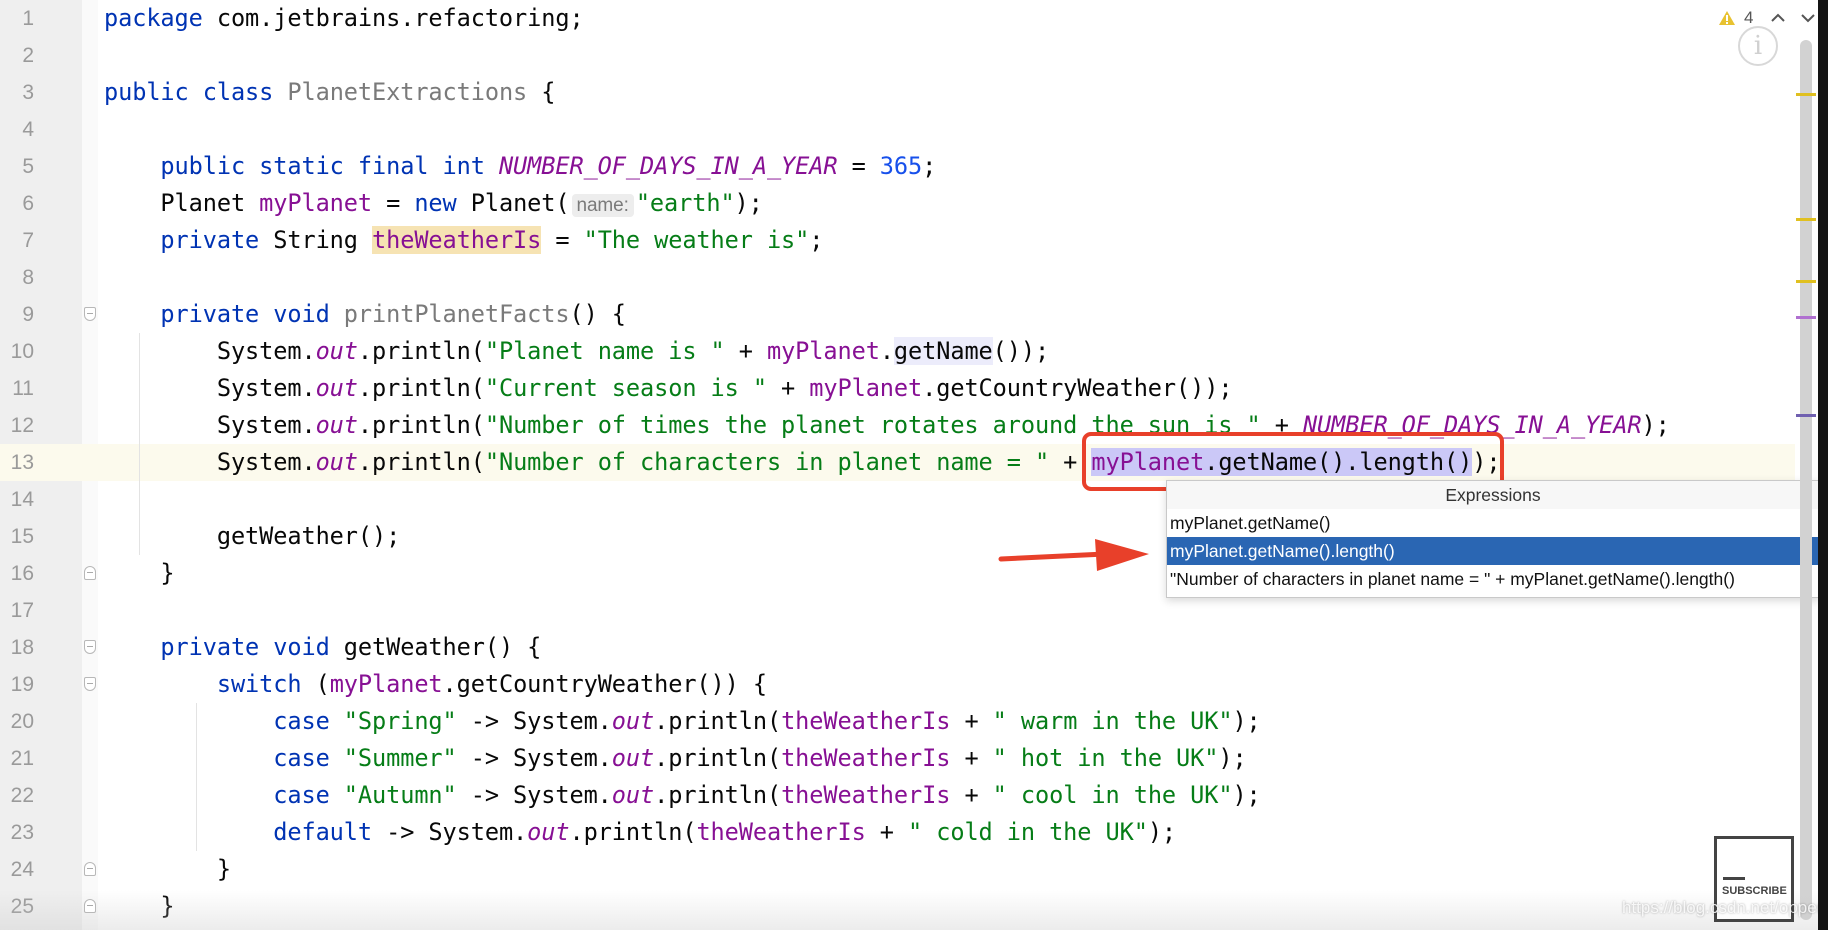 The height and width of the screenshot is (930, 1828). What do you see at coordinates (1767, 18) in the screenshot?
I see `inspection-widget: 4` at bounding box center [1767, 18].